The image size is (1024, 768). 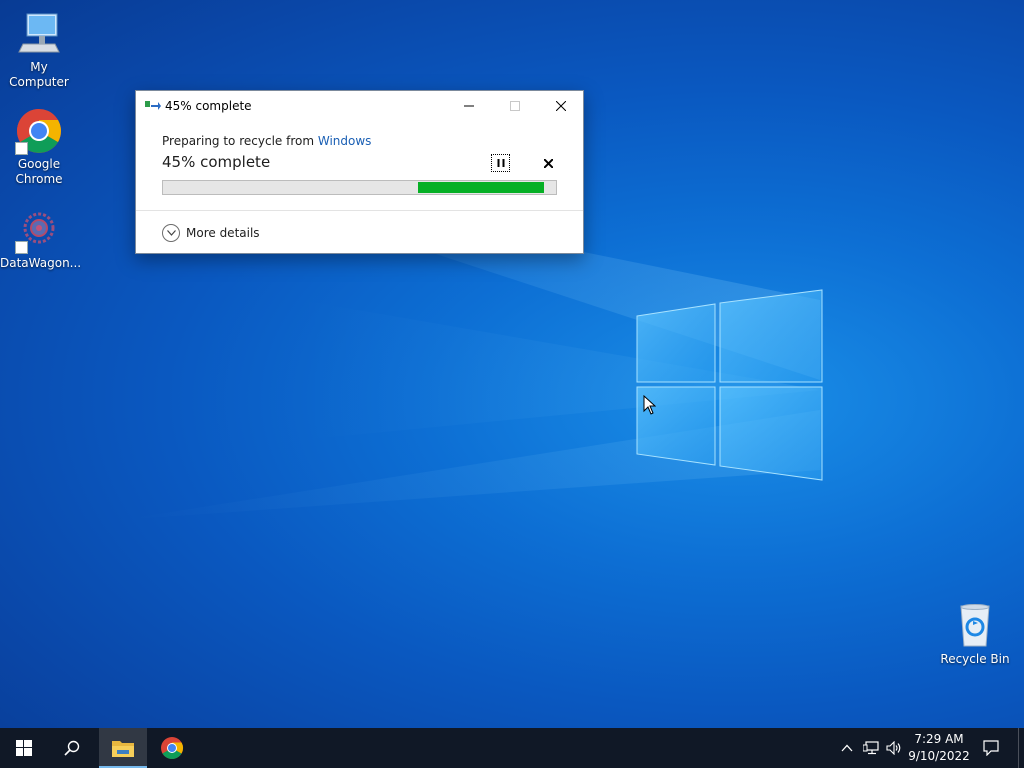 What do you see at coordinates (39, 230) in the screenshot?
I see `datawagon-icon` at bounding box center [39, 230].